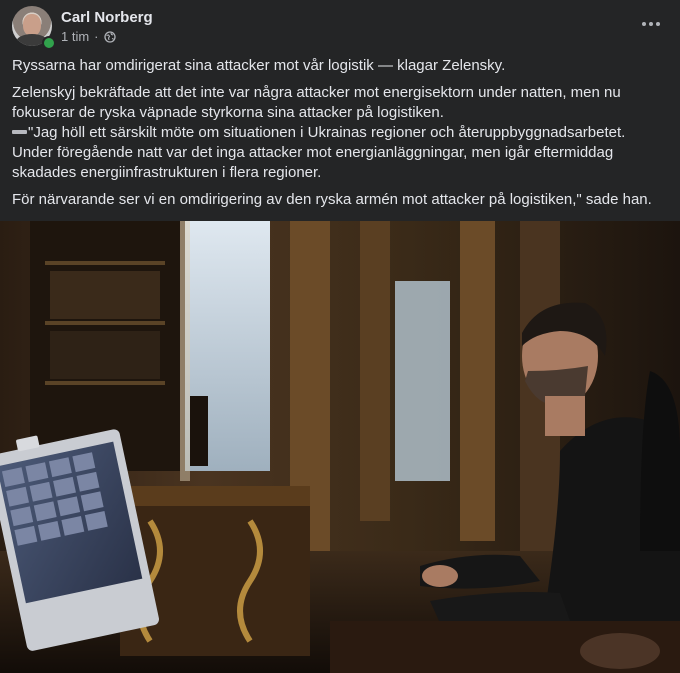 The height and width of the screenshot is (673, 680). I want to click on author-name: Carl Norberg, so click(107, 17).